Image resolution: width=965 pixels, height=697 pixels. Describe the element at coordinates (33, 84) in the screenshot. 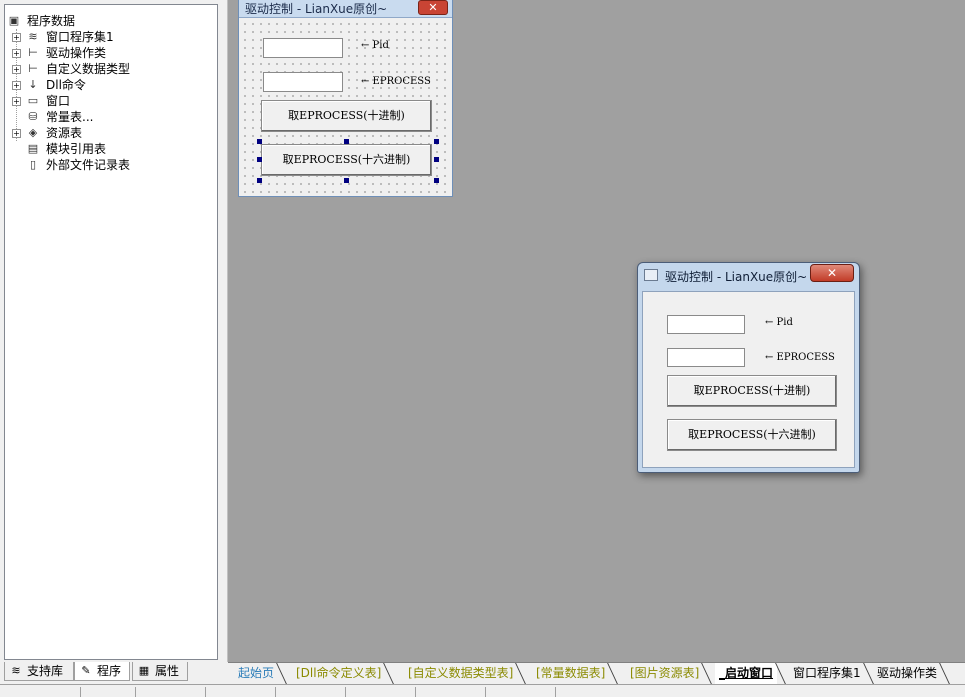

I see `dll-icon: ↓` at that location.